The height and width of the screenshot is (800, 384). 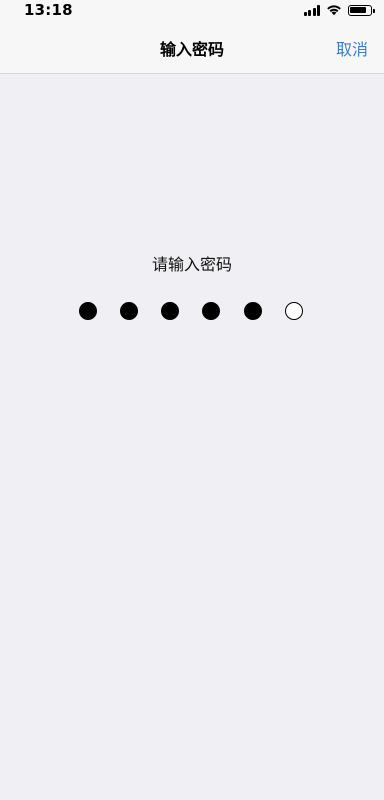 I want to click on navigation-bar: 输入密码 取消, so click(x=192, y=48).